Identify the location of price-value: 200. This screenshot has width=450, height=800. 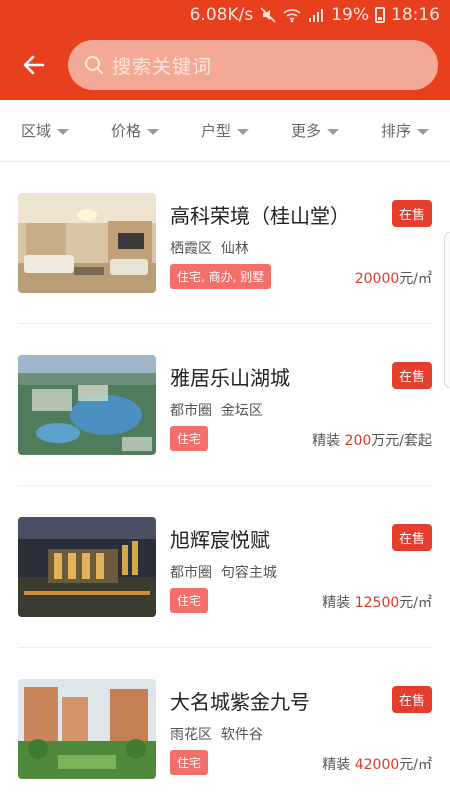
(358, 441).